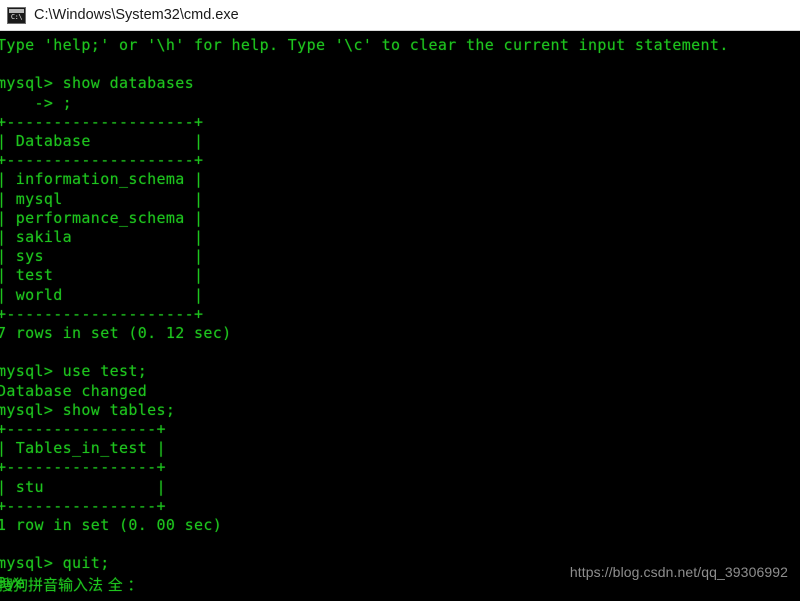 The width and height of the screenshot is (800, 601). I want to click on cmd-icon-prompt-glyph: C:\, so click(16, 16).